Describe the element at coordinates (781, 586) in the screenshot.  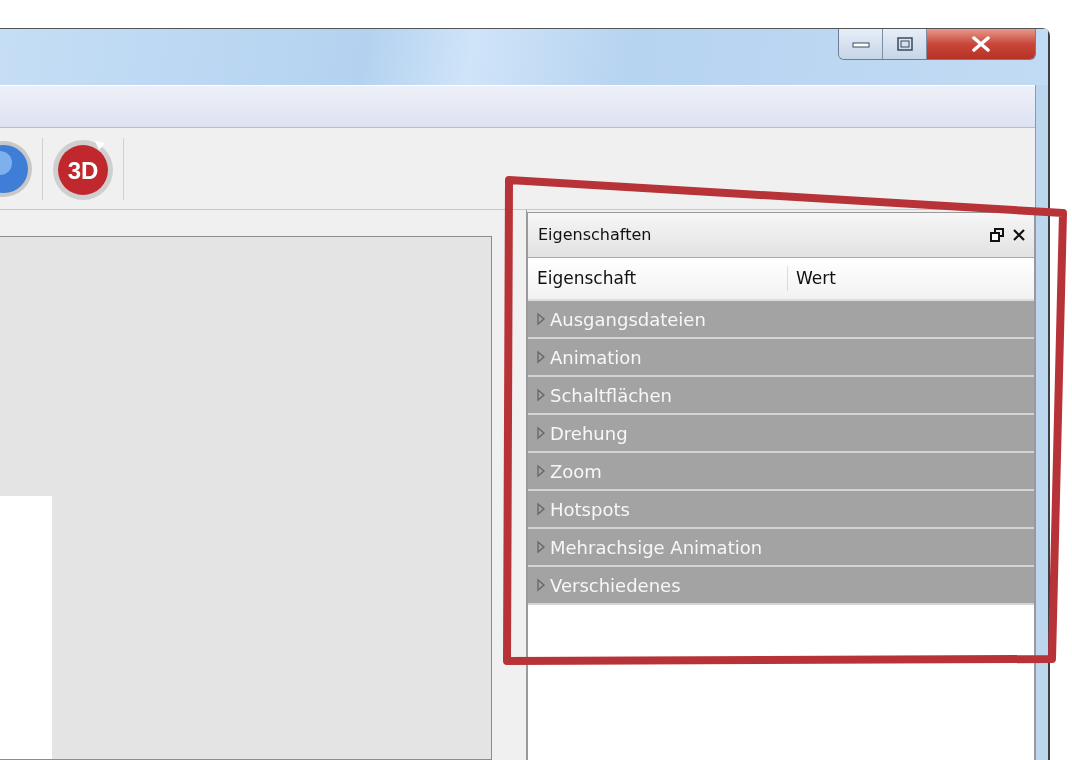
I see `category-row: Verschiedenes` at that location.